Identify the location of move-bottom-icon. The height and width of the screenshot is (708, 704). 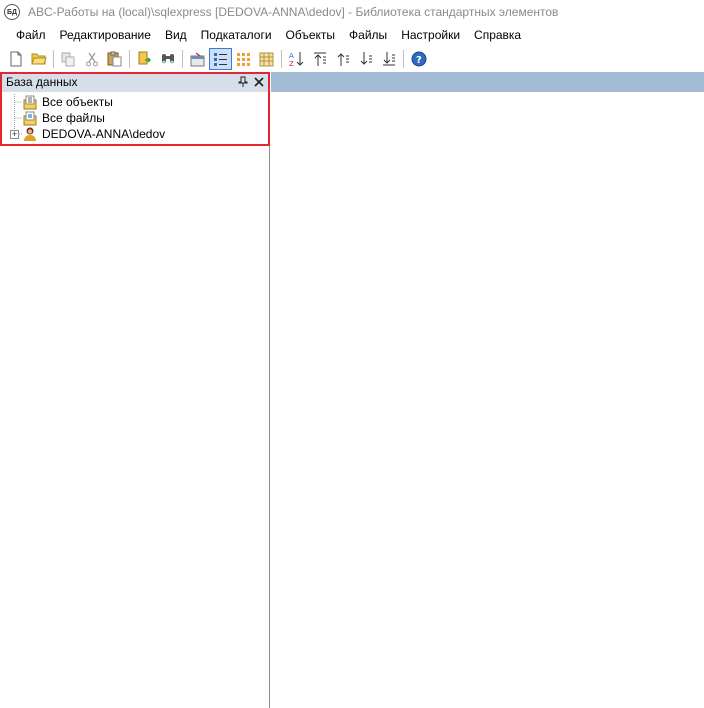
(388, 59).